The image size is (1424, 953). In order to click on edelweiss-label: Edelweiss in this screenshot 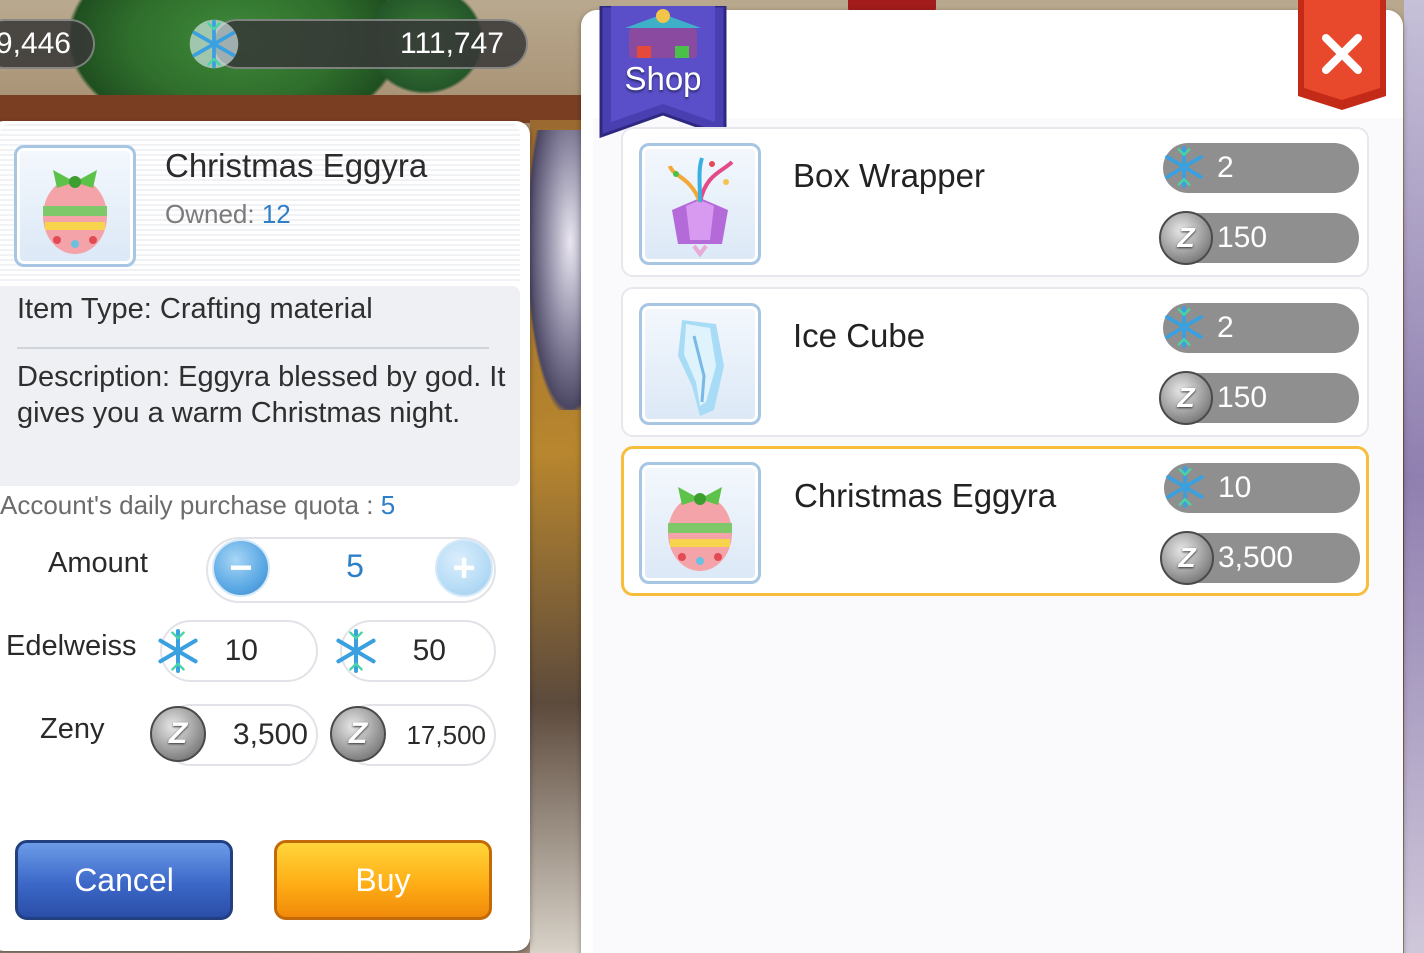, I will do `click(71, 646)`.